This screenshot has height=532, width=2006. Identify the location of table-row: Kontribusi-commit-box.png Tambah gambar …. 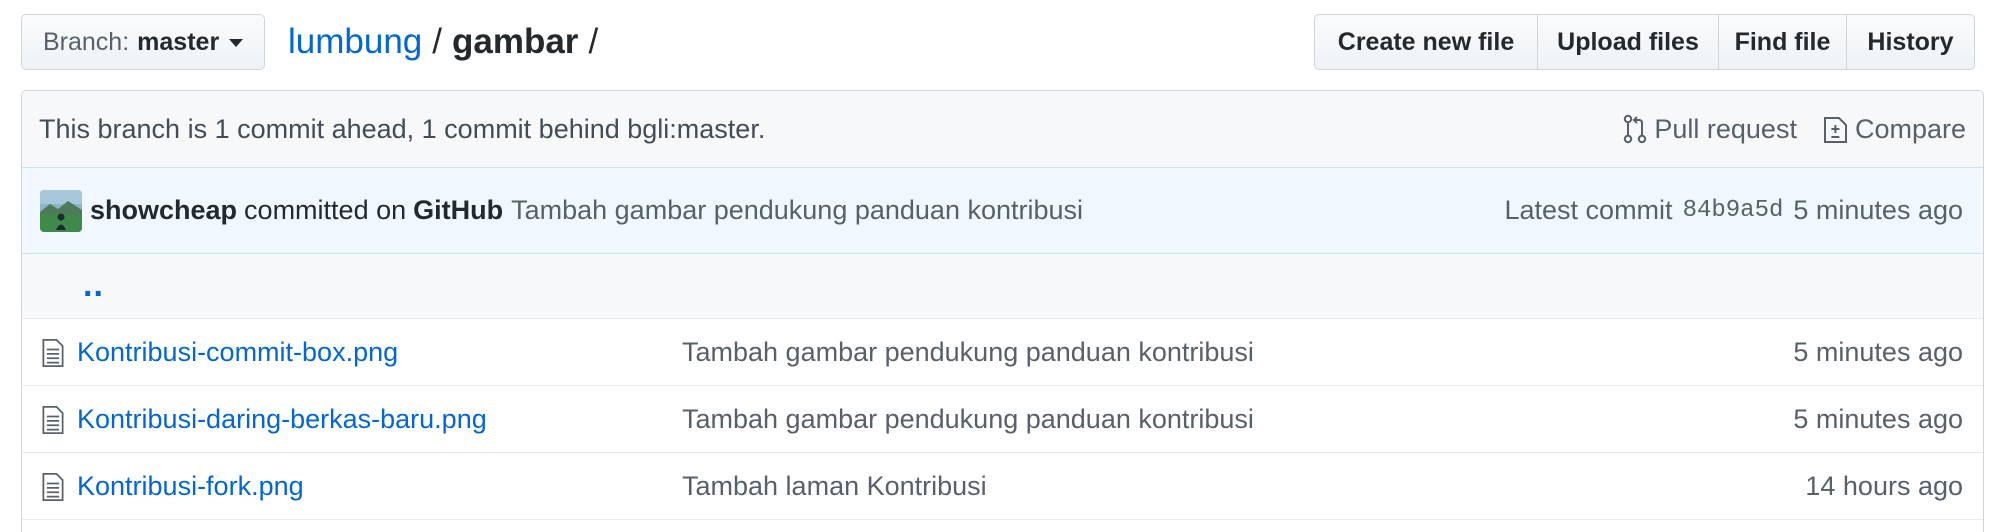
(1002, 352).